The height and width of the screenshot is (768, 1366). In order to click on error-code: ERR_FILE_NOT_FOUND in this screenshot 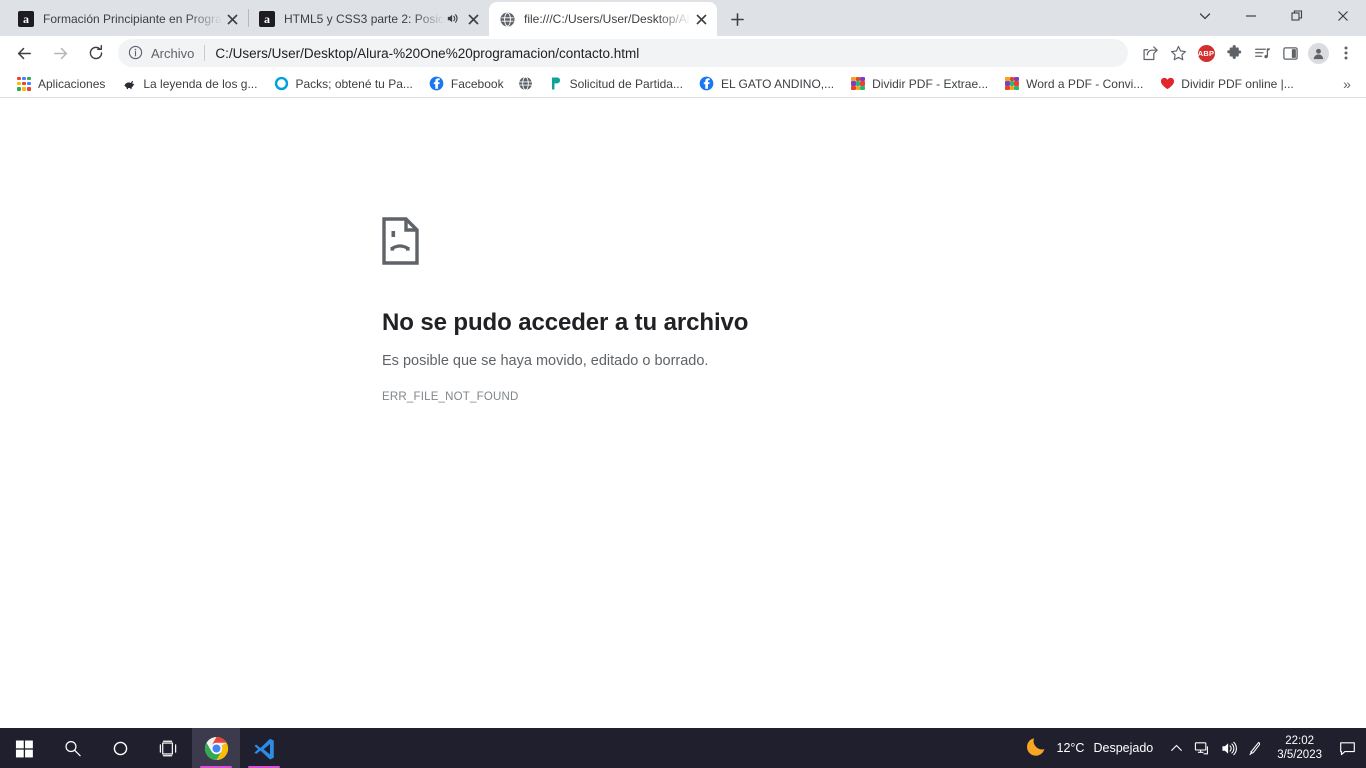, I will do `click(450, 397)`.